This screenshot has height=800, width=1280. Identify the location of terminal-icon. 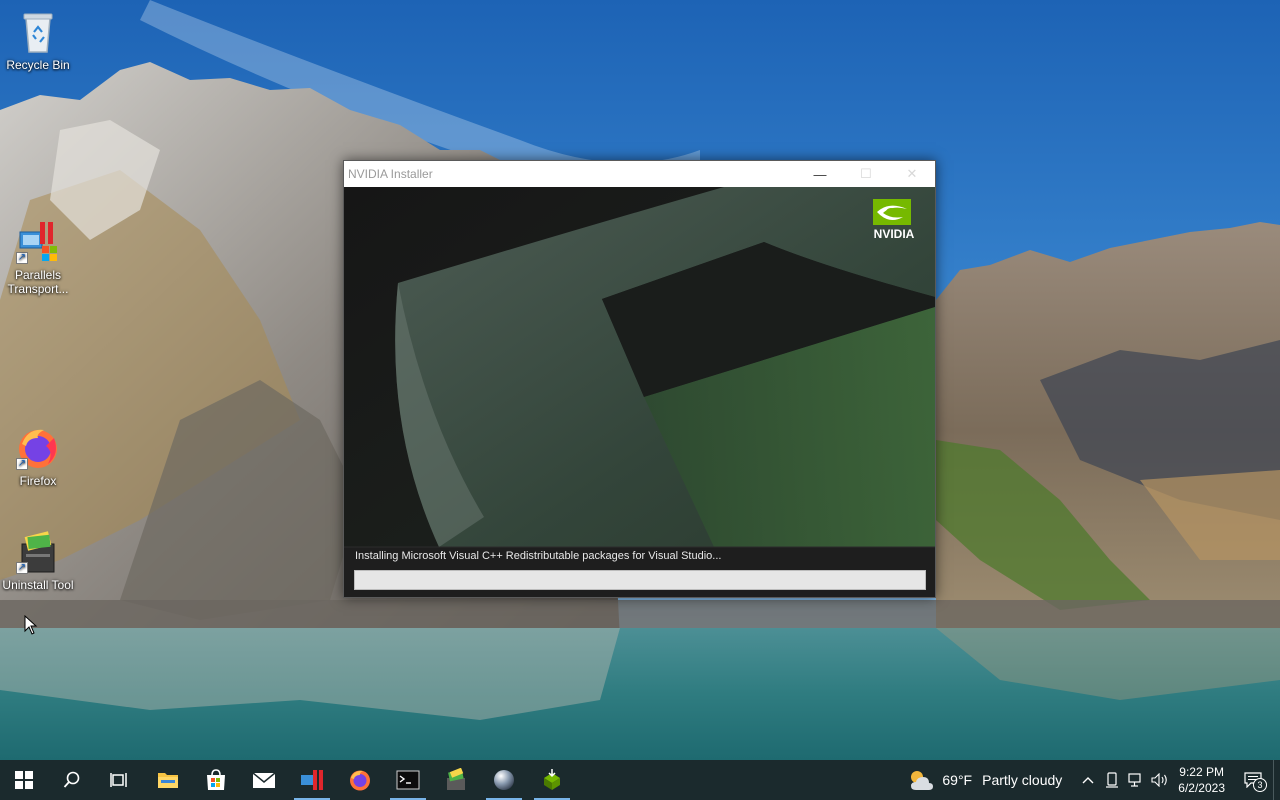
(408, 780).